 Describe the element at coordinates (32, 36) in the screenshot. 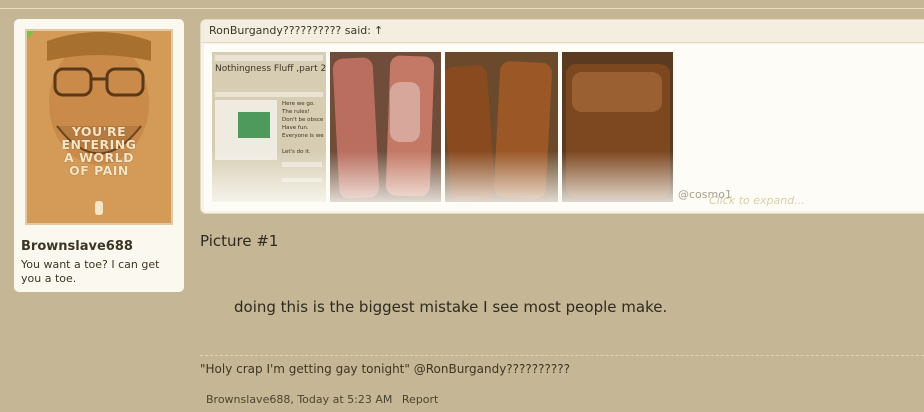

I see `online-indicator` at that location.